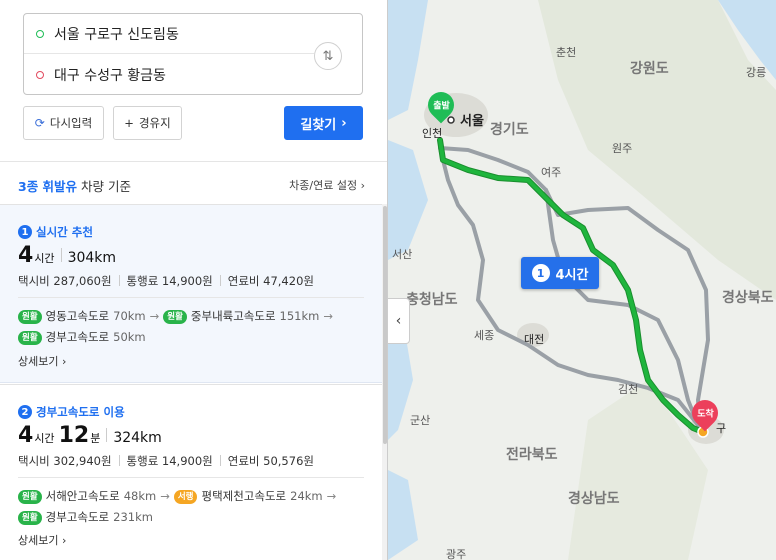 This screenshot has height=560, width=776. Describe the element at coordinates (594, 499) in the screenshot. I see `map-label-gyeongnam: 경상남도` at that location.